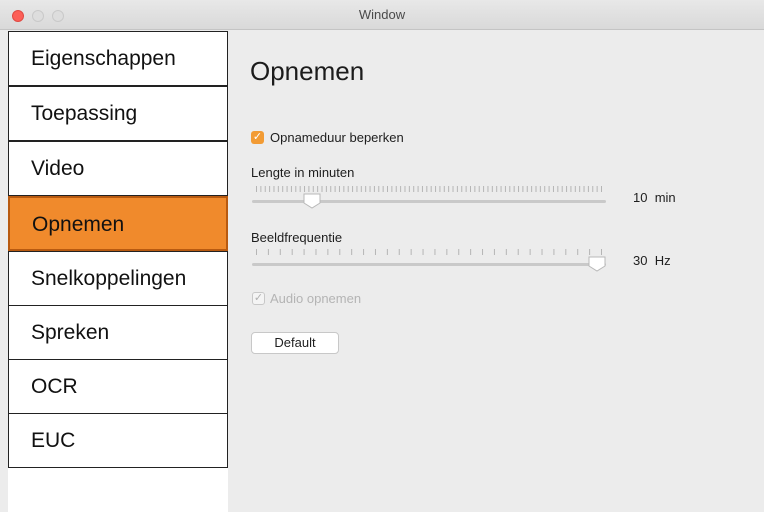  I want to click on default-button: Default, so click(295, 343).